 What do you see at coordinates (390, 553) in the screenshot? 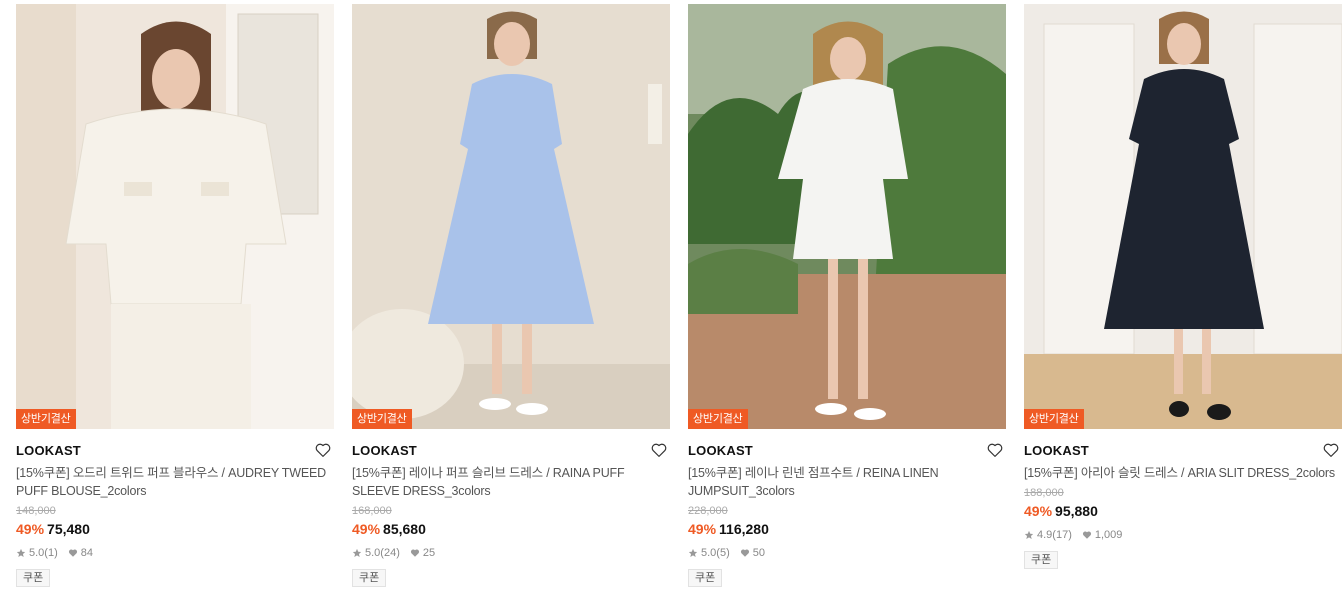
I see `review-count: (24)` at bounding box center [390, 553].